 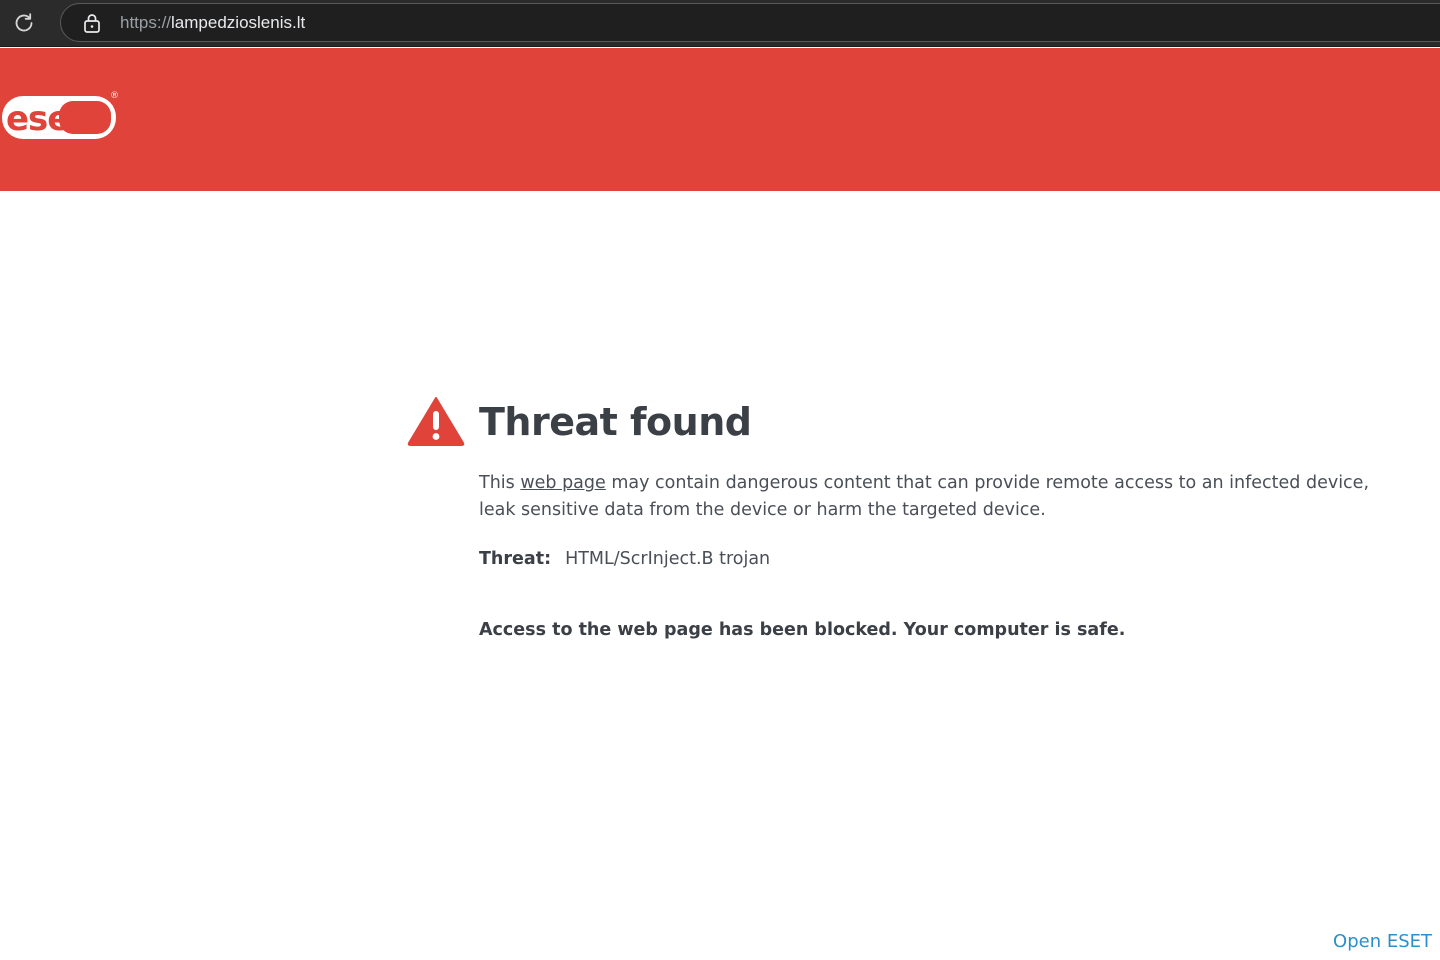 What do you see at coordinates (1382, 942) in the screenshot?
I see `open-eset-link: Open ESET` at bounding box center [1382, 942].